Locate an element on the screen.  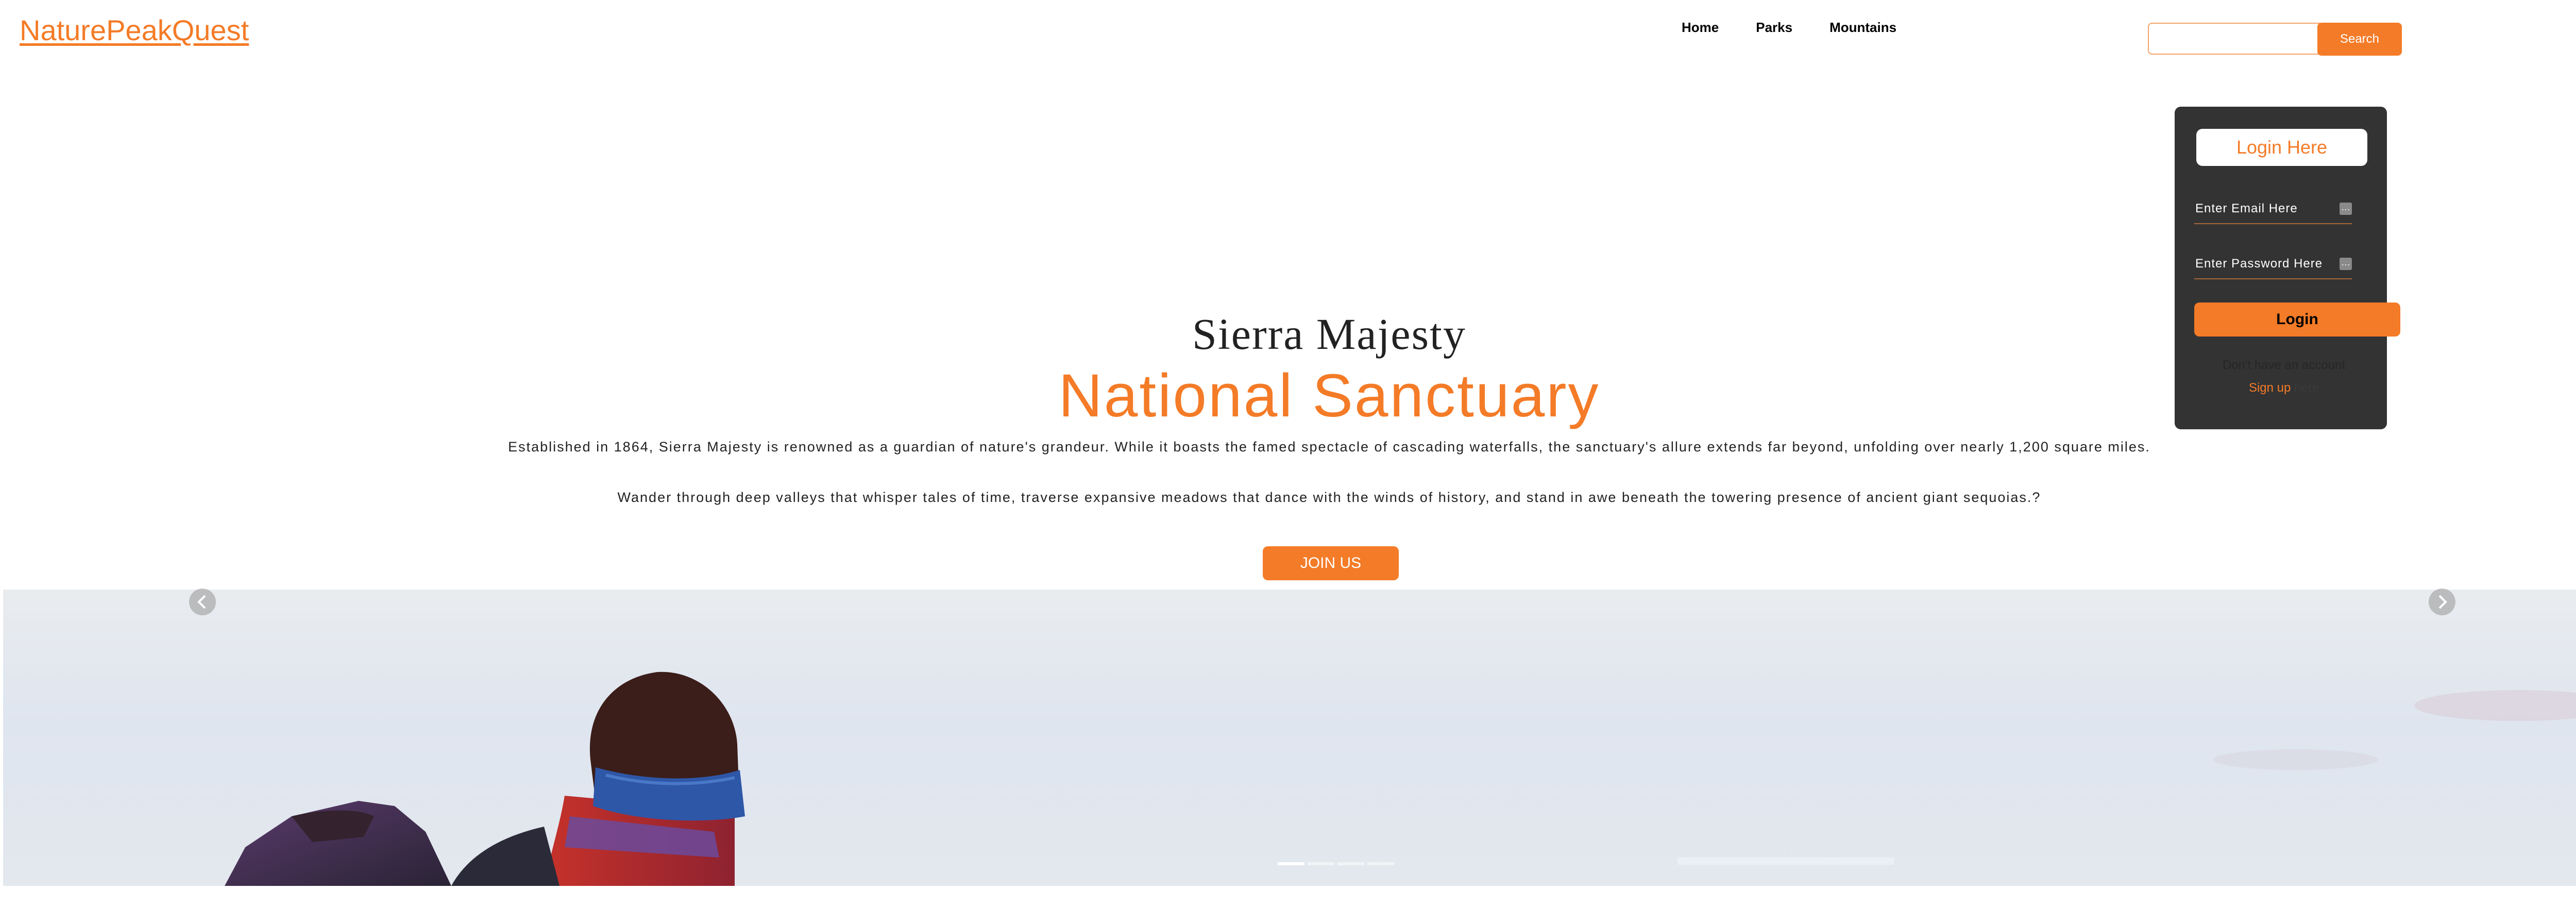
signup-prompt: Don't have an account Sign up here is located at coordinates (2284, 376).